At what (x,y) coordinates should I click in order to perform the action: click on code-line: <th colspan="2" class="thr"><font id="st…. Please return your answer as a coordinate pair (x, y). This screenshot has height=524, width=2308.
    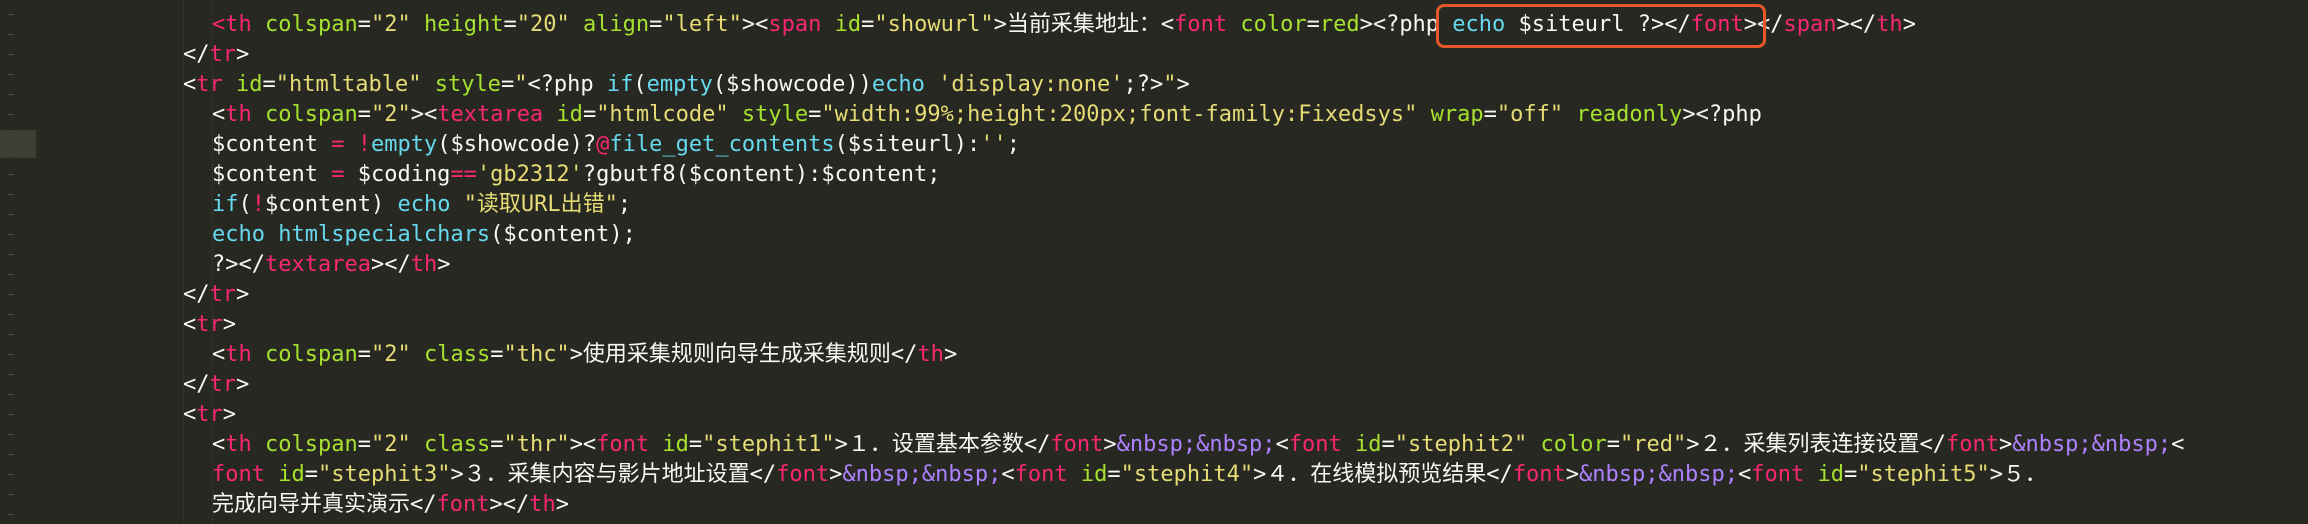
    Looking at the image, I should click on (1198, 445).